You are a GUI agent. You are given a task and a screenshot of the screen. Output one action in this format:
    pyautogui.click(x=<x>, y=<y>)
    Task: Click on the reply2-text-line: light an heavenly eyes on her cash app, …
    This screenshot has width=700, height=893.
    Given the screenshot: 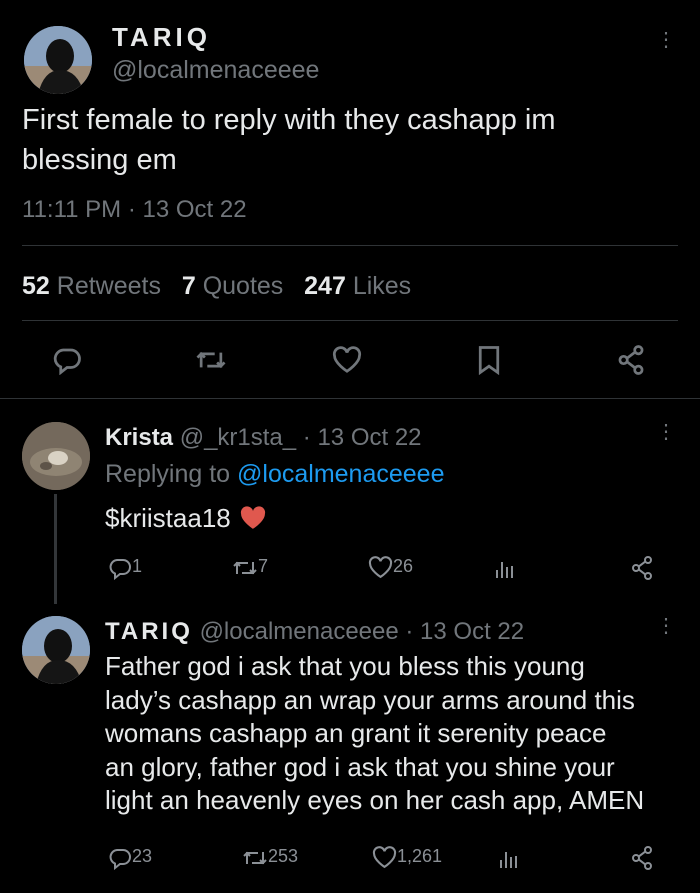 What is the action you would take?
    pyautogui.click(x=375, y=800)
    